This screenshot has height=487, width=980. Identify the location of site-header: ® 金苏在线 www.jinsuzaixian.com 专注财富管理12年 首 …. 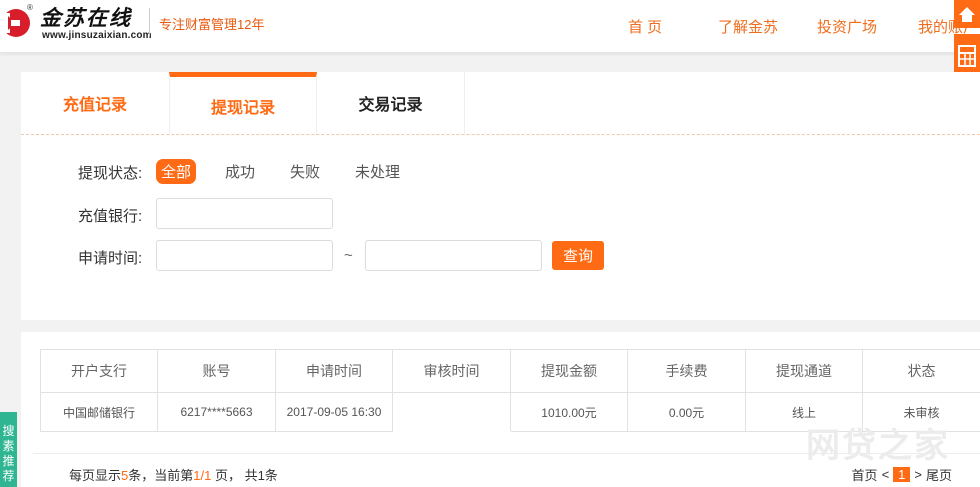
(490, 26).